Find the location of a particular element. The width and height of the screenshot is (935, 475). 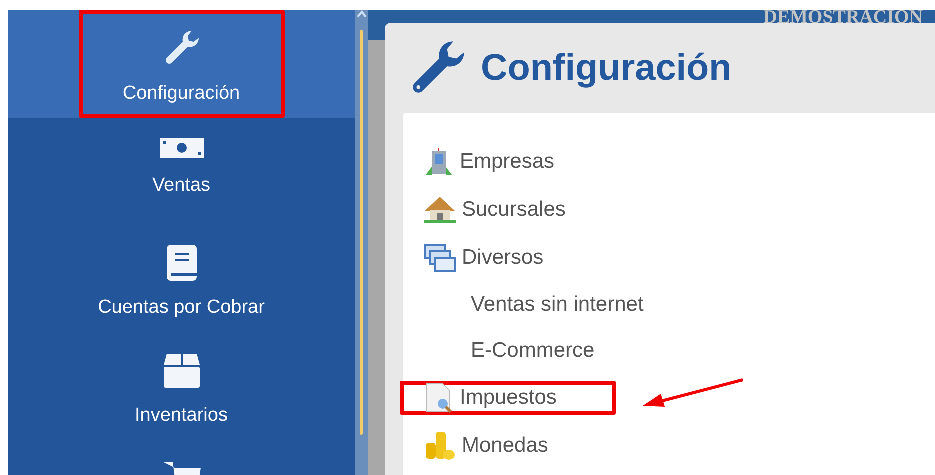

sidebar-item: Cuentas por Cobrar is located at coordinates (181, 280).